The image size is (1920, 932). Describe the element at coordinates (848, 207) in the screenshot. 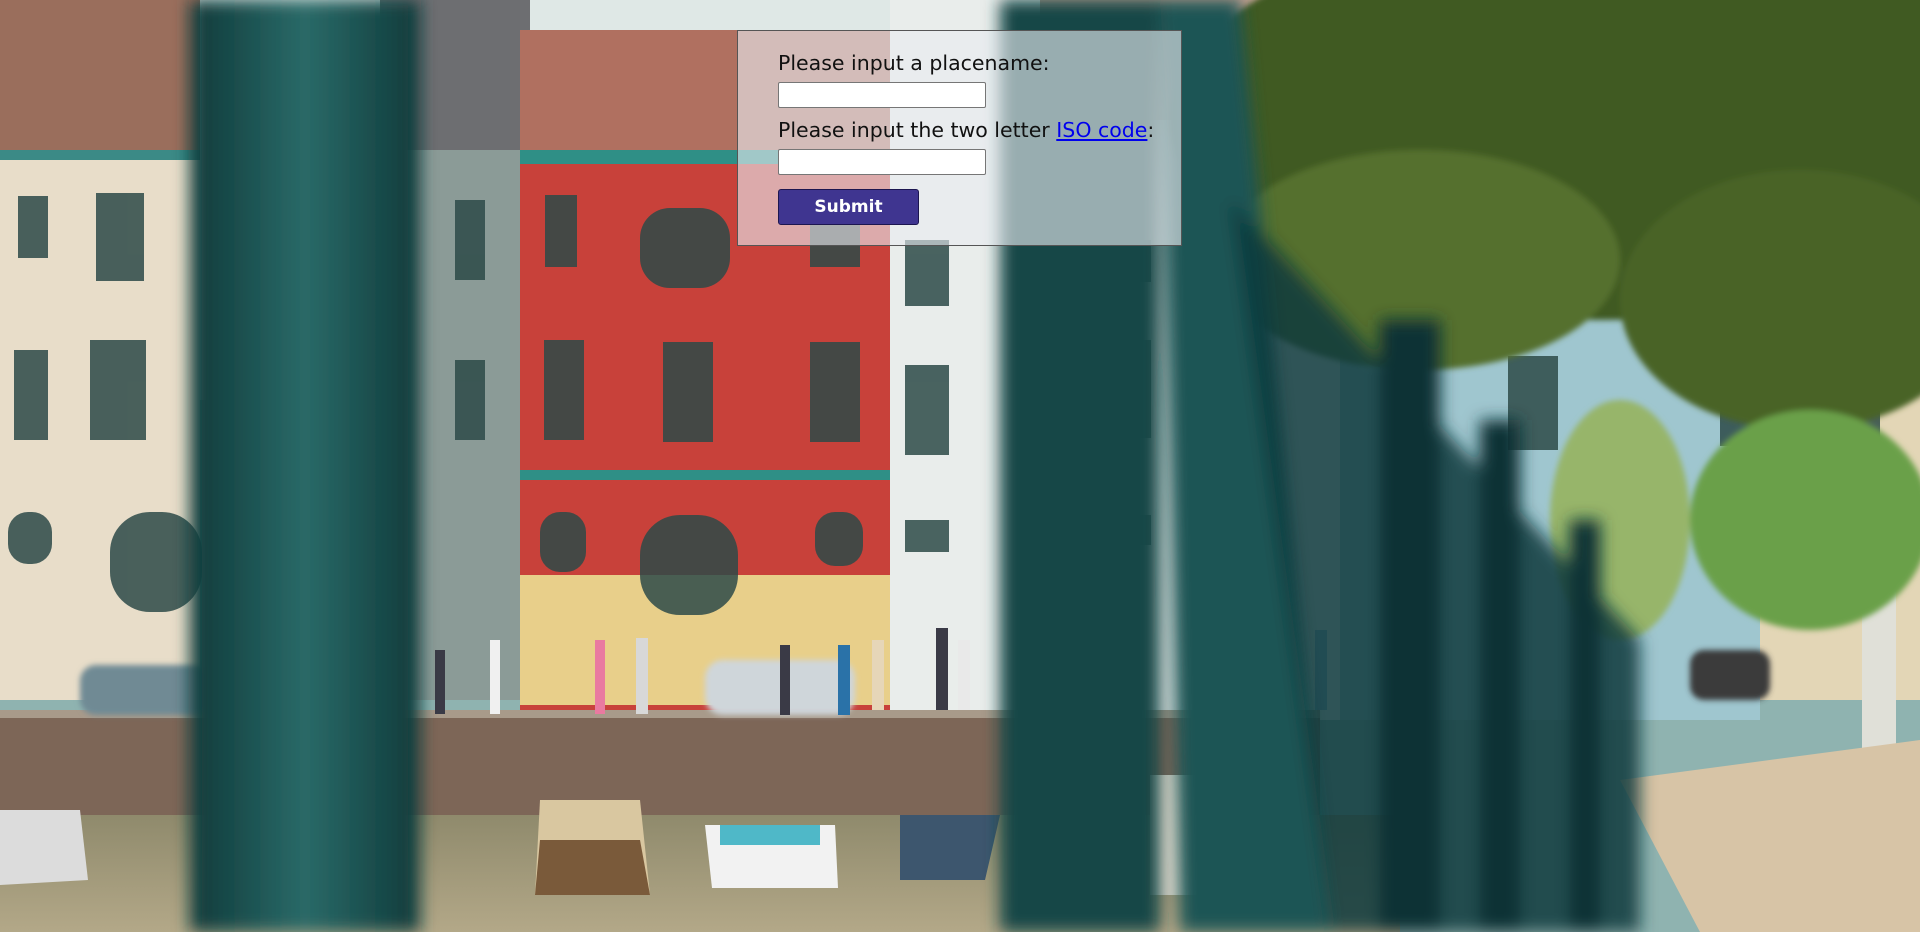

I see `submit-button: Submit` at that location.